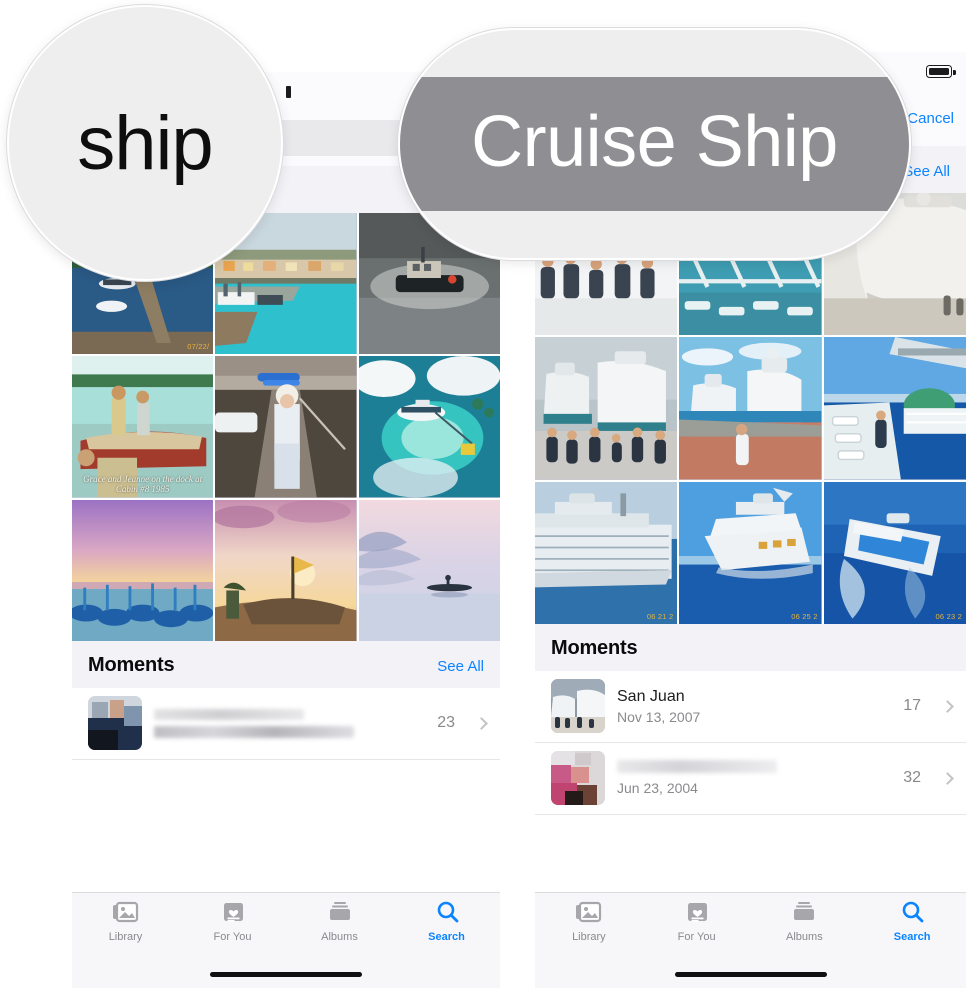  I want to click on moments-see-all-link: See All, so click(460, 666).